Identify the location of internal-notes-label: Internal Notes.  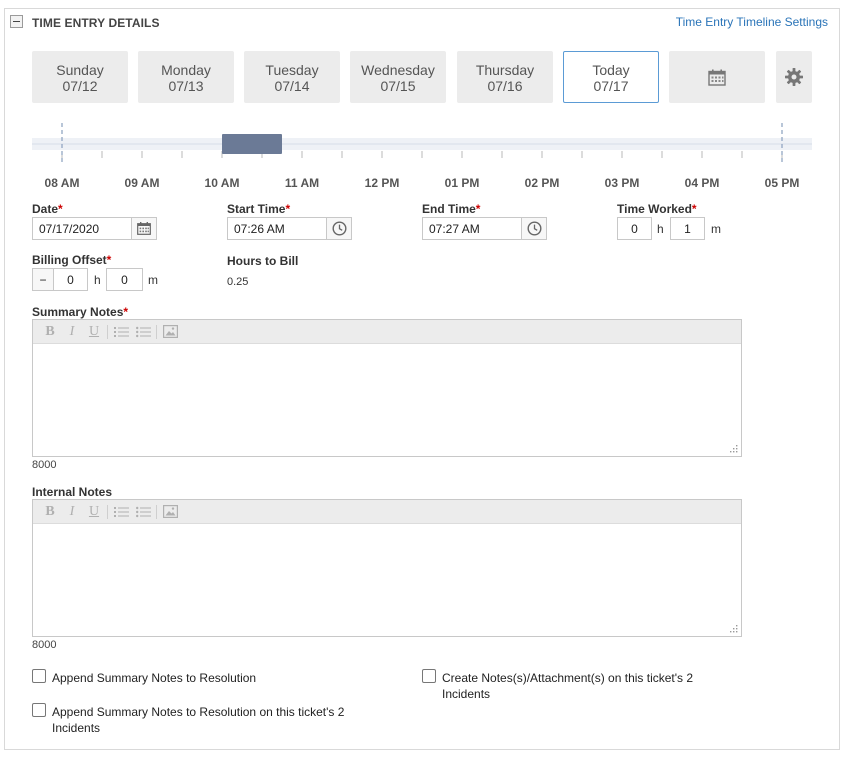
(72, 492).